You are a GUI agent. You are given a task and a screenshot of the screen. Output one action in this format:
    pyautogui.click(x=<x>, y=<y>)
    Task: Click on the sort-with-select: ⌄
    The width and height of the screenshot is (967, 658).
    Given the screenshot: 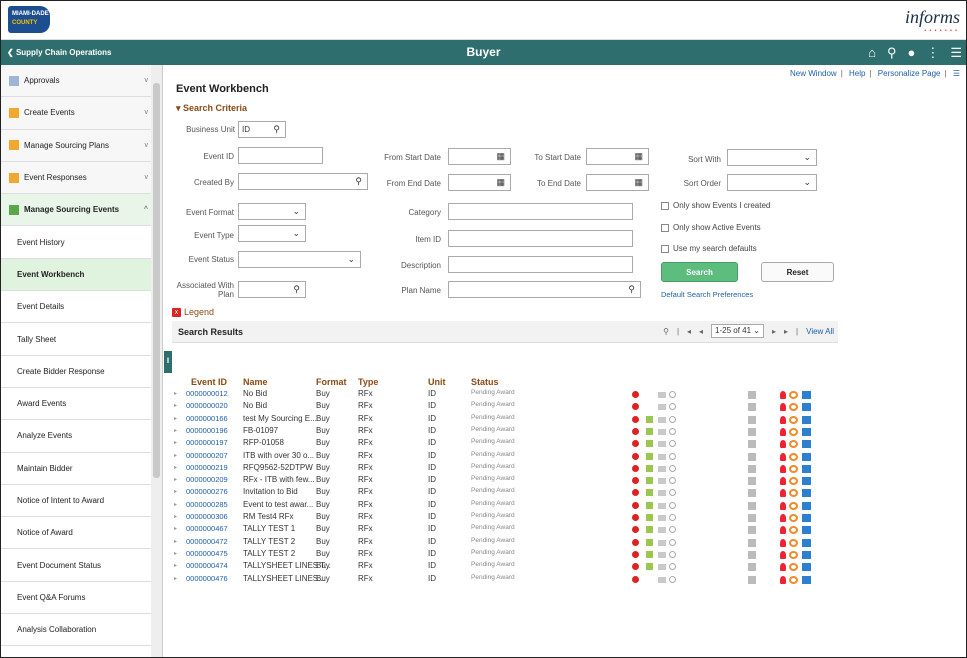 What is the action you would take?
    pyautogui.click(x=772, y=157)
    